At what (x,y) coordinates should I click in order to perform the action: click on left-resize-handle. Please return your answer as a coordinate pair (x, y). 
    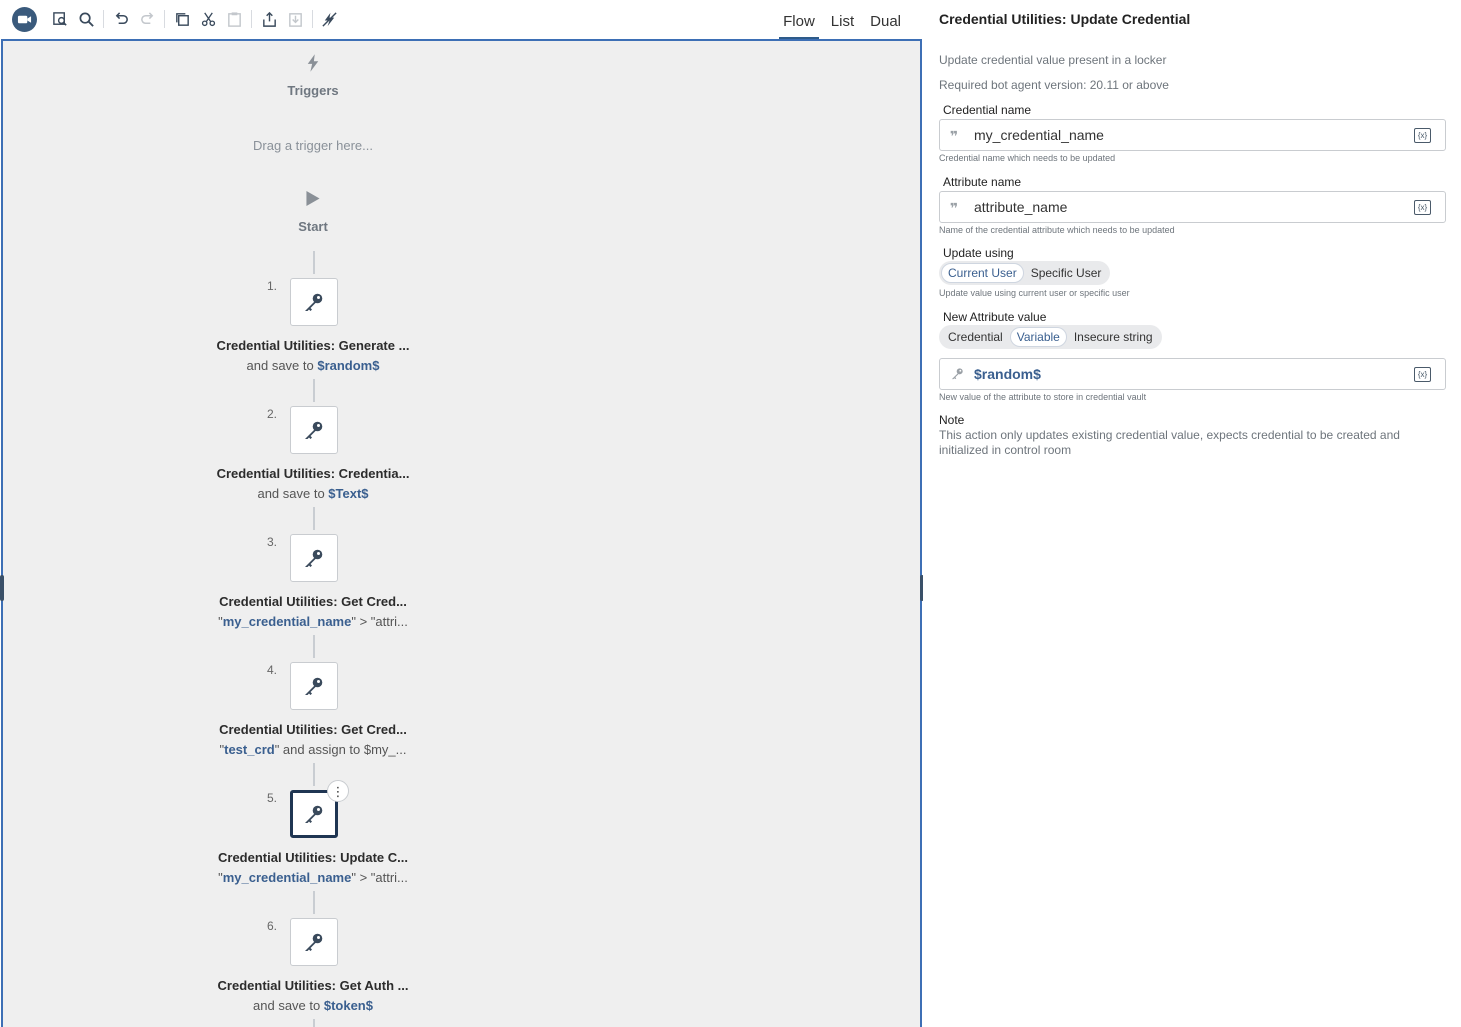
    Looking at the image, I should click on (2, 588).